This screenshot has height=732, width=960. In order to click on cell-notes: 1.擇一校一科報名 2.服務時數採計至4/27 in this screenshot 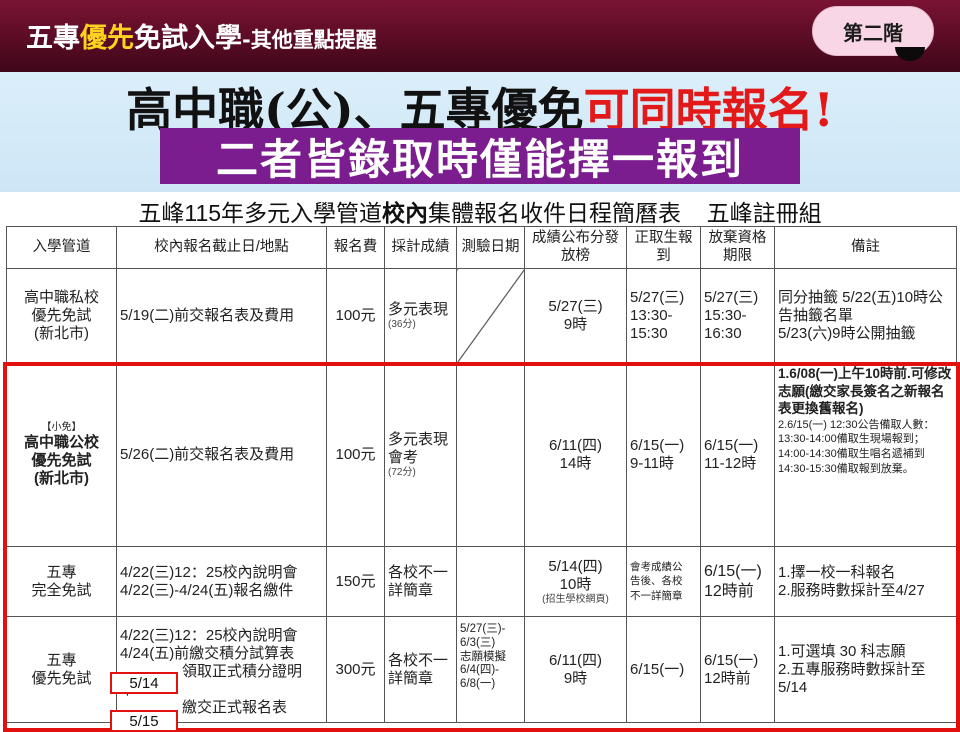, I will do `click(865, 581)`.